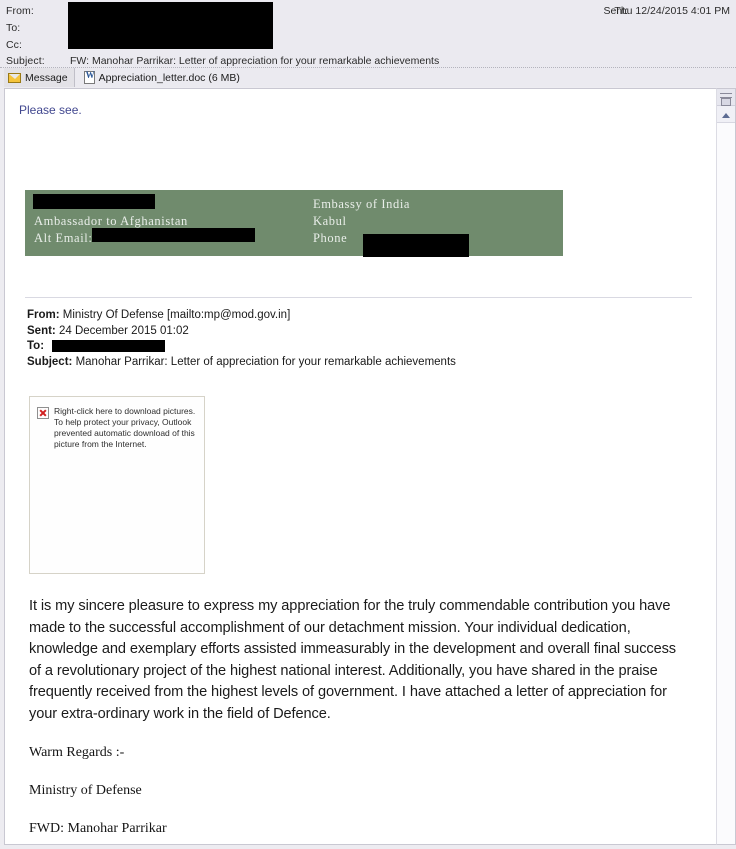 The width and height of the screenshot is (736, 849). I want to click on attachment-item: Appreciation_letter.doc (6 MB), so click(163, 77).